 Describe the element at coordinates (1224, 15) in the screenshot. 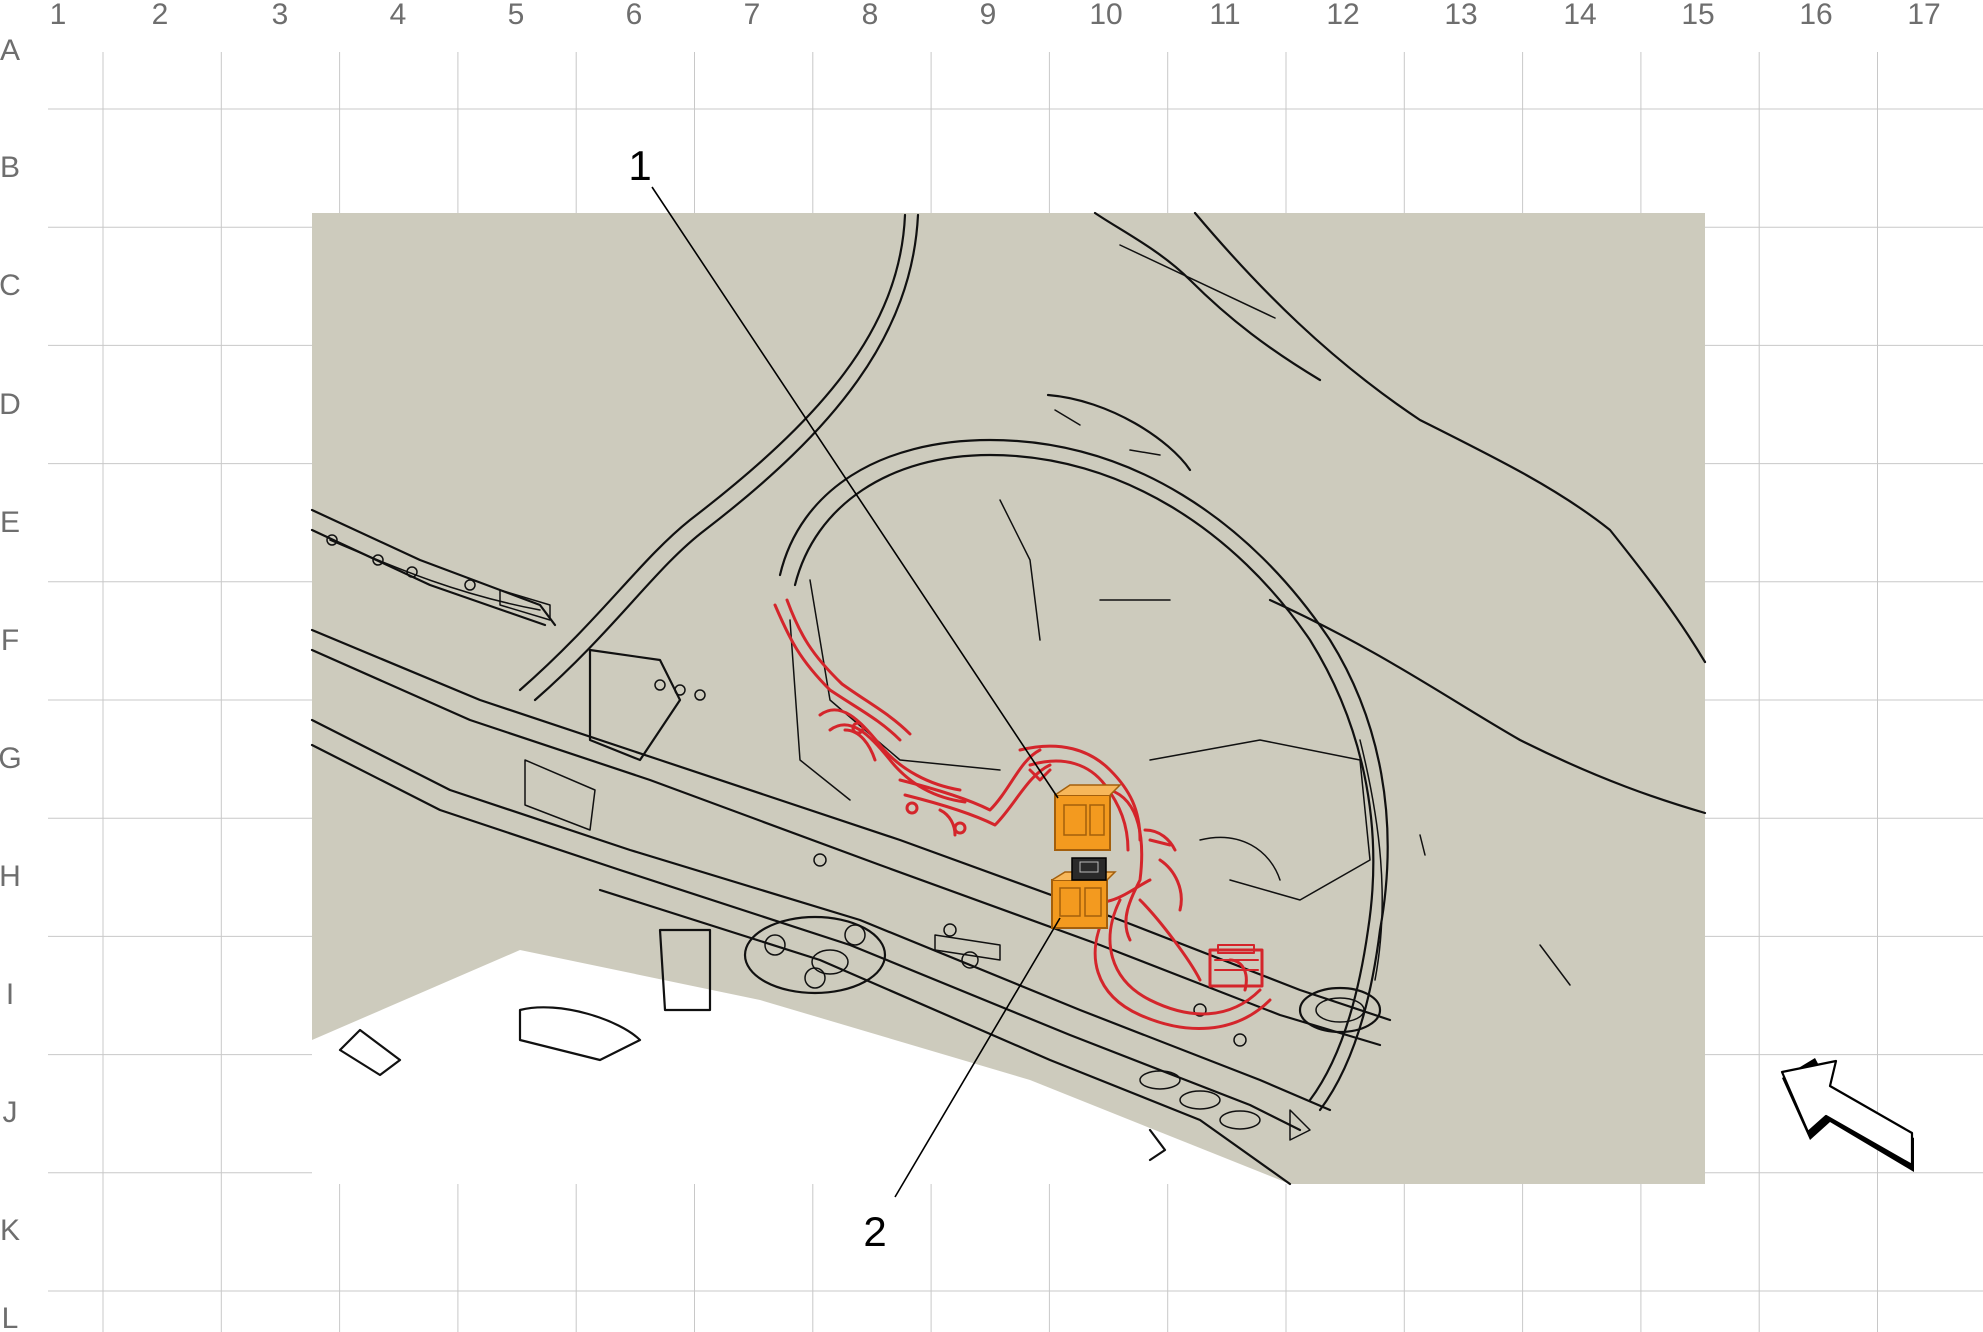

I see `grid-column-label: 11` at that location.